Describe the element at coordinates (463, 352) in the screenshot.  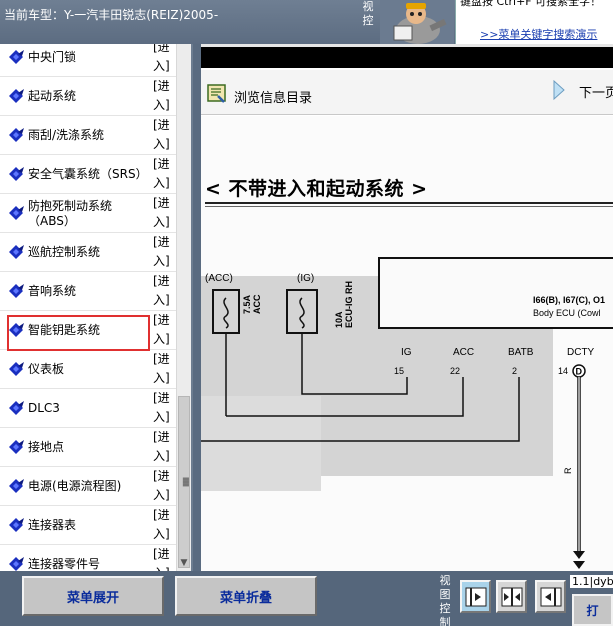
I see `pin-label: ACC` at that location.